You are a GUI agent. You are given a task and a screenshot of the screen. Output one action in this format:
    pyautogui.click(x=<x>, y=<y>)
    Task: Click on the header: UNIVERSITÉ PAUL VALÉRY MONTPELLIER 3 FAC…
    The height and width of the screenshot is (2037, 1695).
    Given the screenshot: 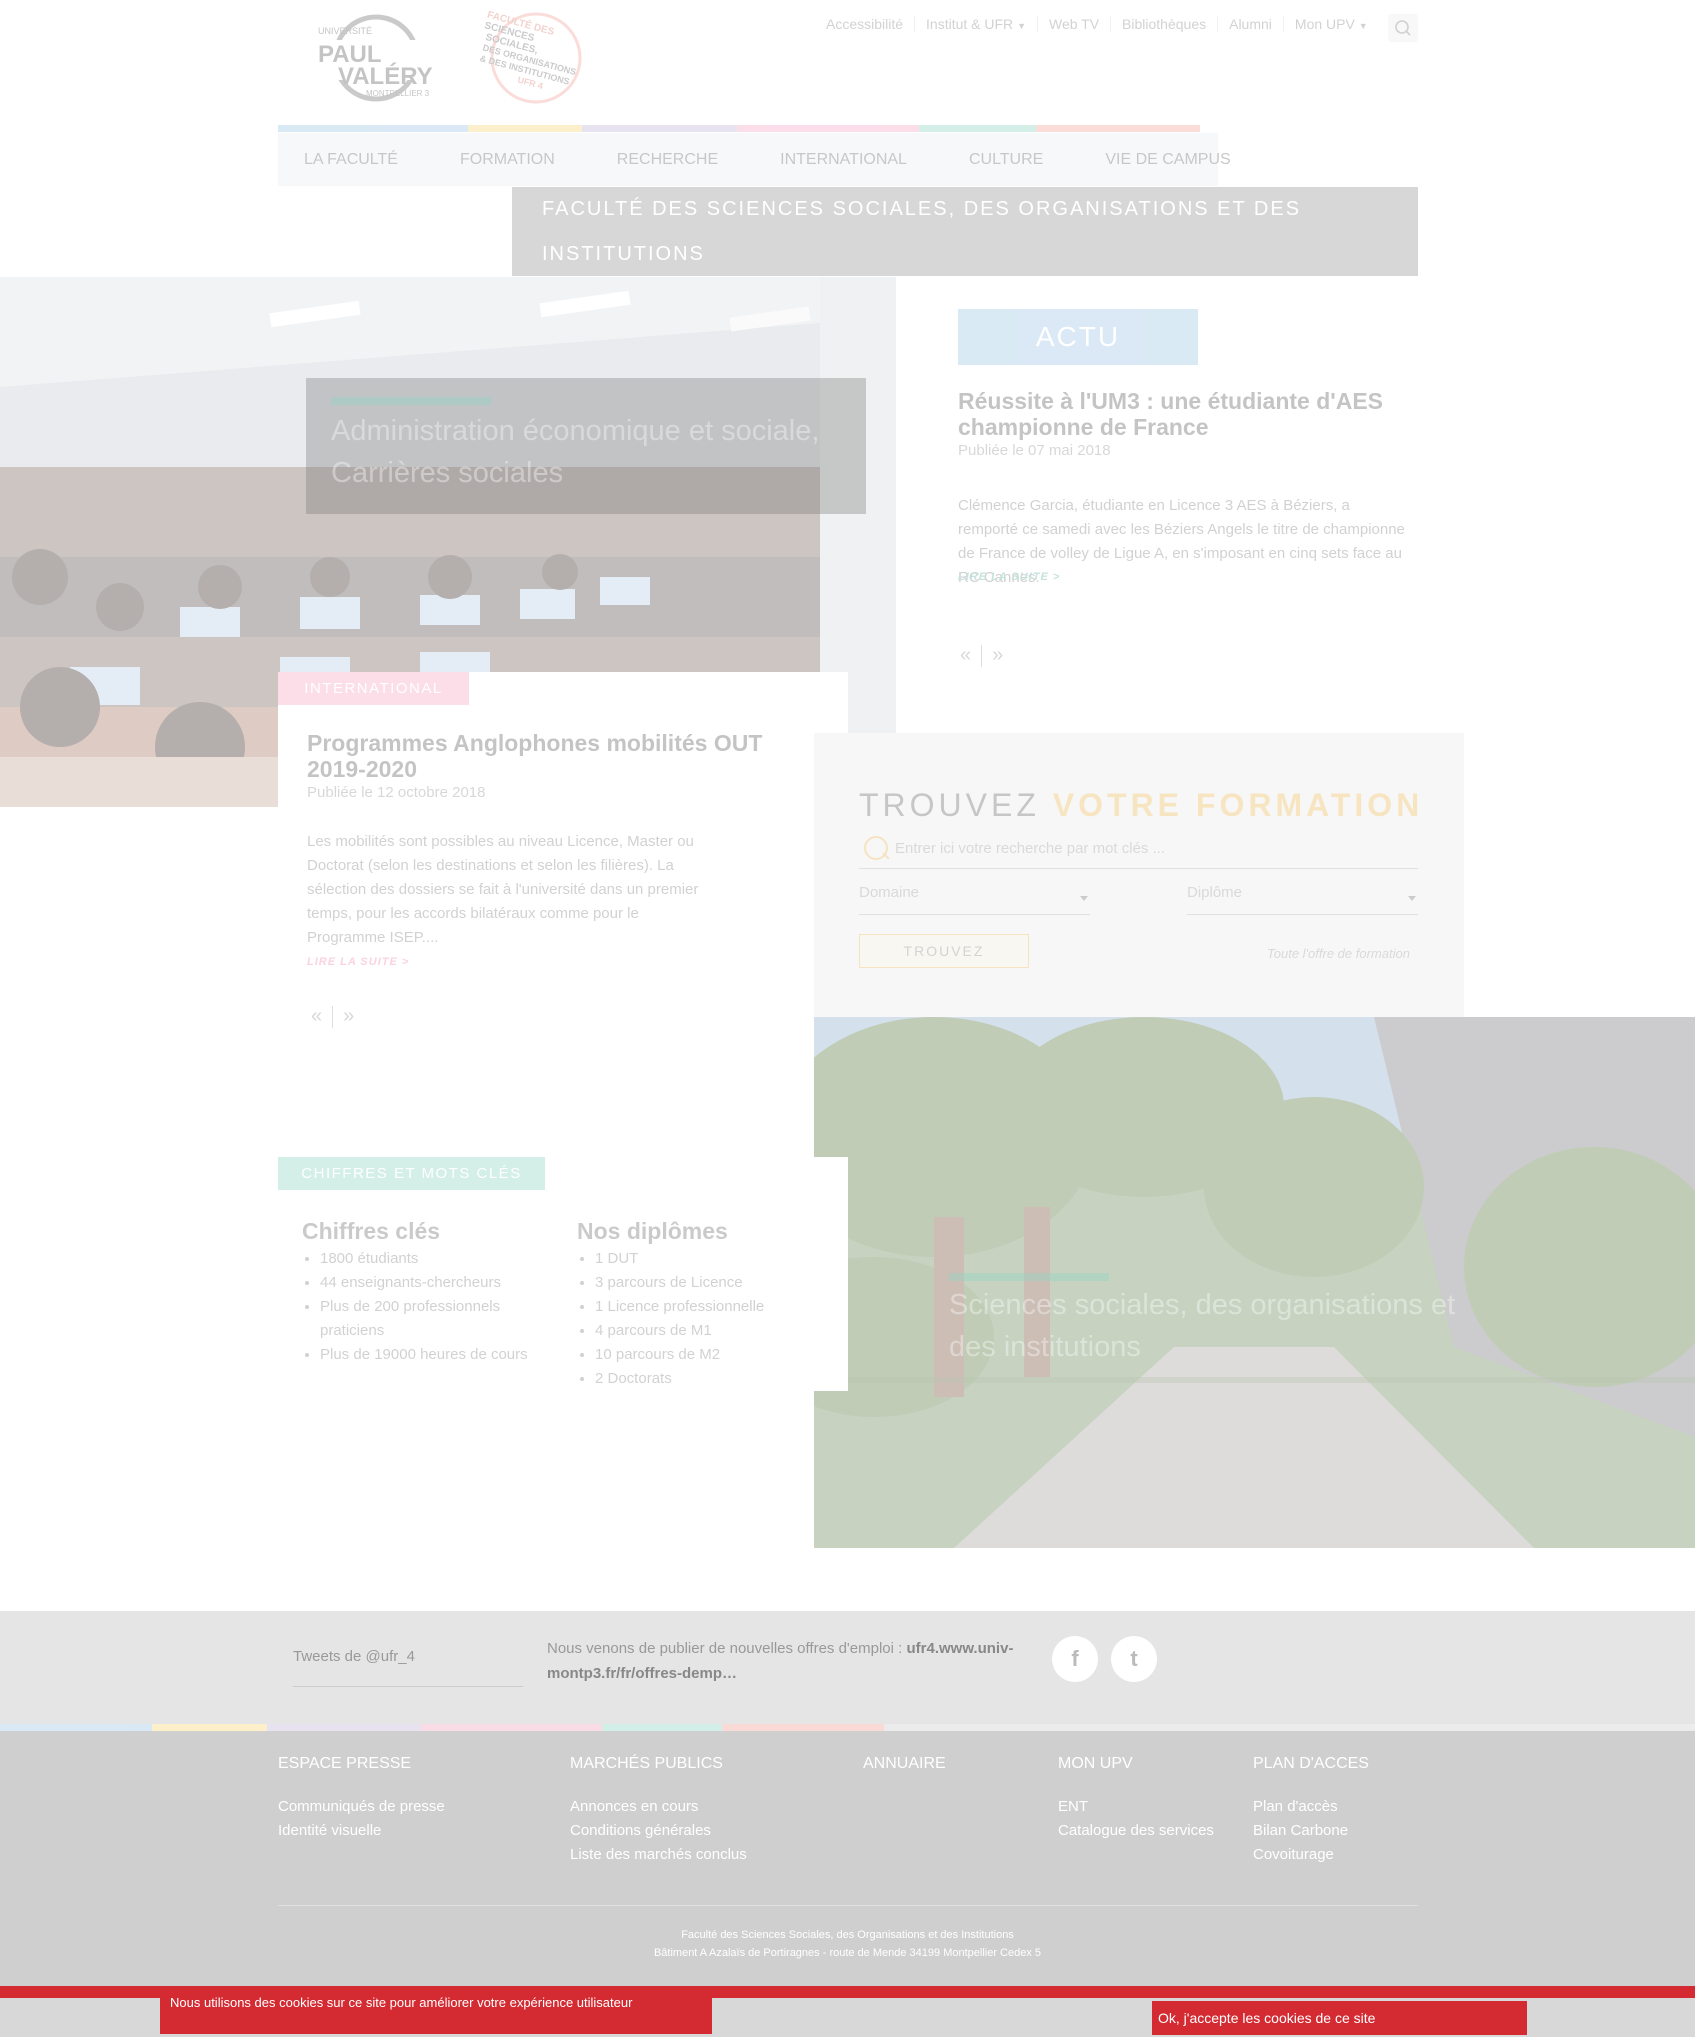 What is the action you would take?
    pyautogui.click(x=847, y=65)
    